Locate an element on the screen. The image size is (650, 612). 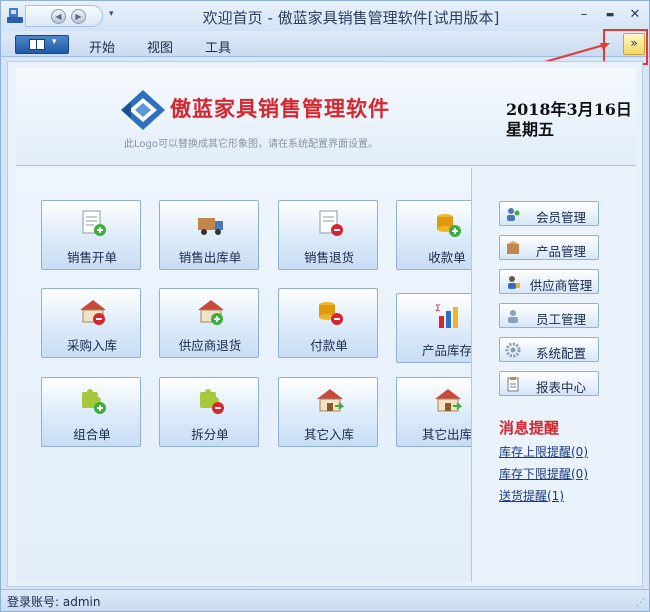
tile-sales-return: 销售退货 is located at coordinates (328, 235).